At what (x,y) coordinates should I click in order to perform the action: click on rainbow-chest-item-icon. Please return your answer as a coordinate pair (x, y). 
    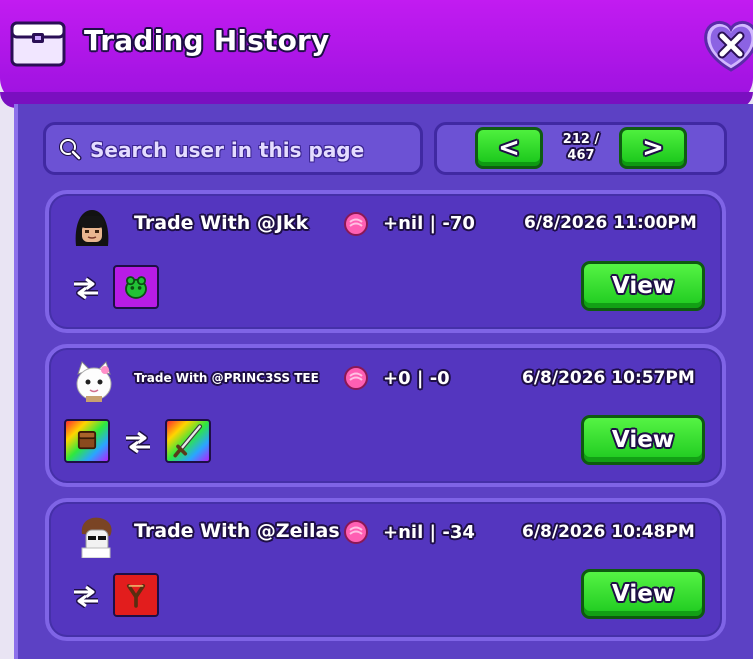
    Looking at the image, I should click on (87, 441).